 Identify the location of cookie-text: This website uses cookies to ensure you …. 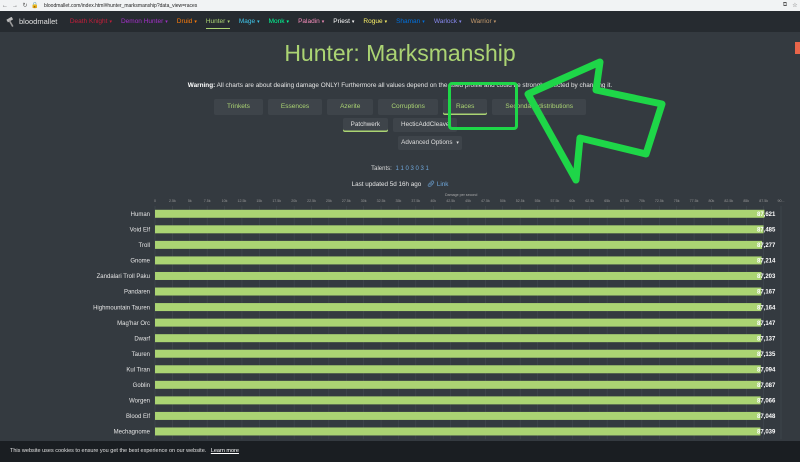
(108, 451).